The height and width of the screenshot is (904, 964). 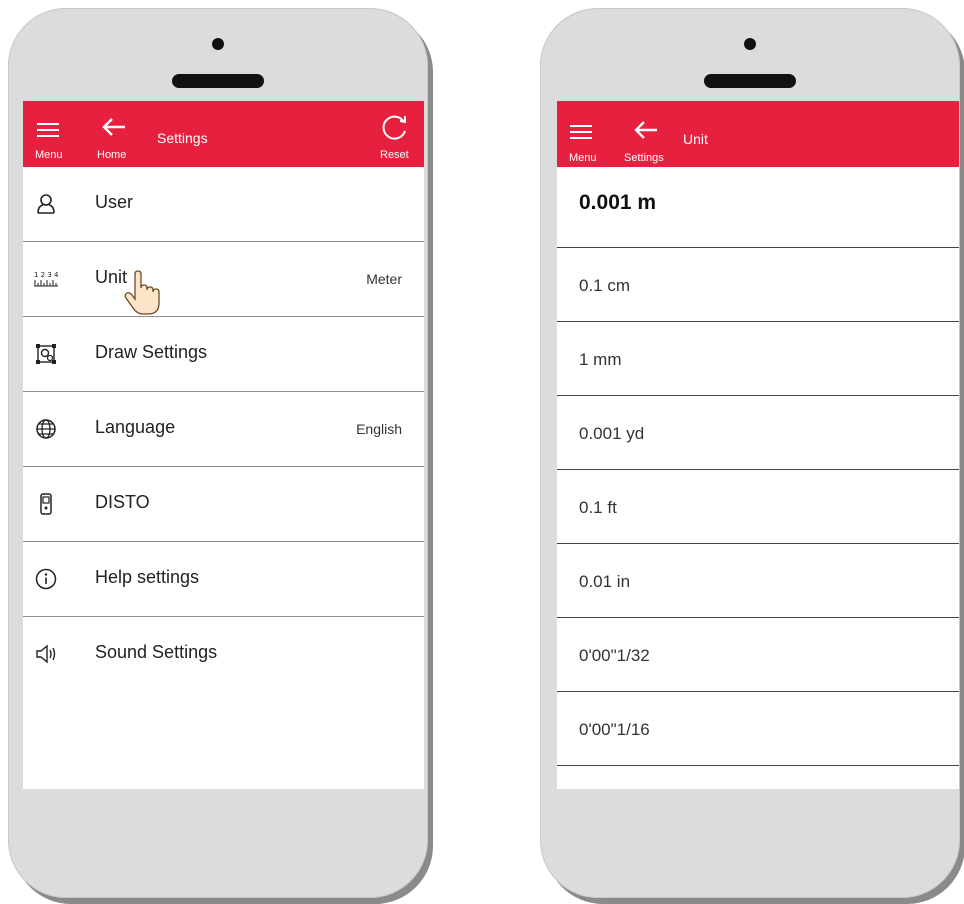 I want to click on top-bar: Menu Home Settings Reset, so click(x=223, y=134).